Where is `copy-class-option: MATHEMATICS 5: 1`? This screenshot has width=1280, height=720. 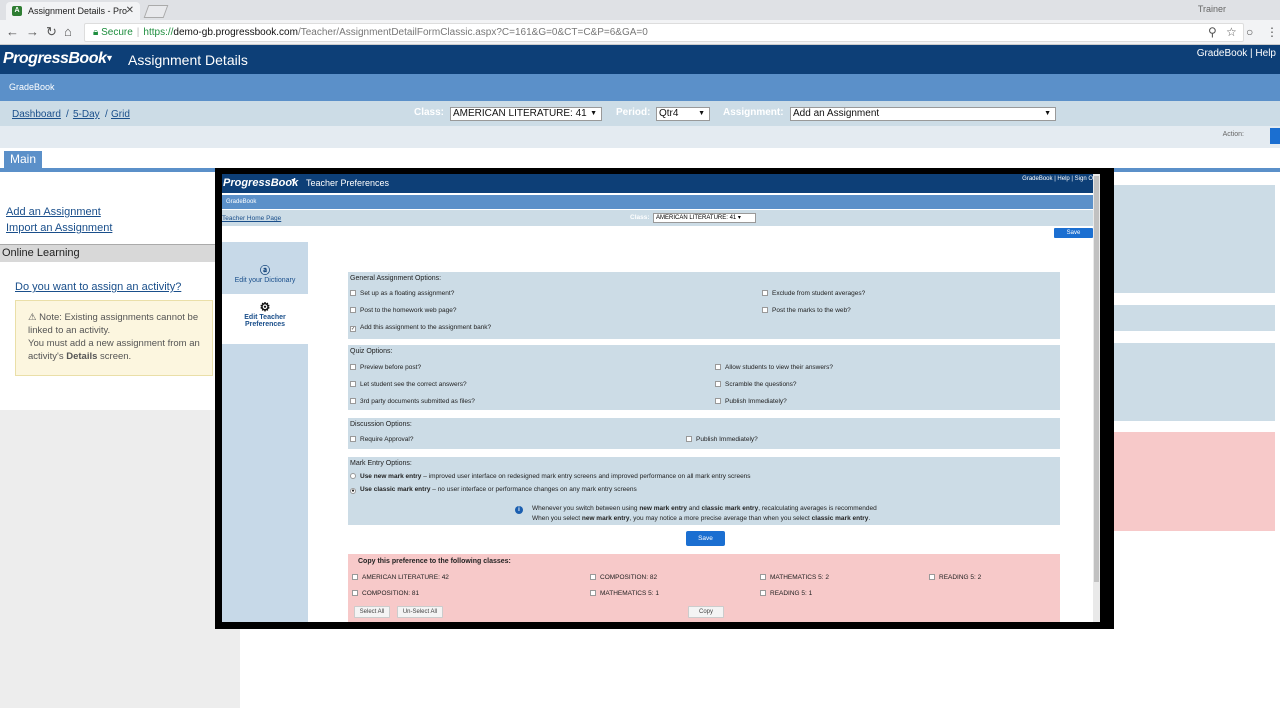
copy-class-option: MATHEMATICS 5: 1 is located at coordinates (624, 593).